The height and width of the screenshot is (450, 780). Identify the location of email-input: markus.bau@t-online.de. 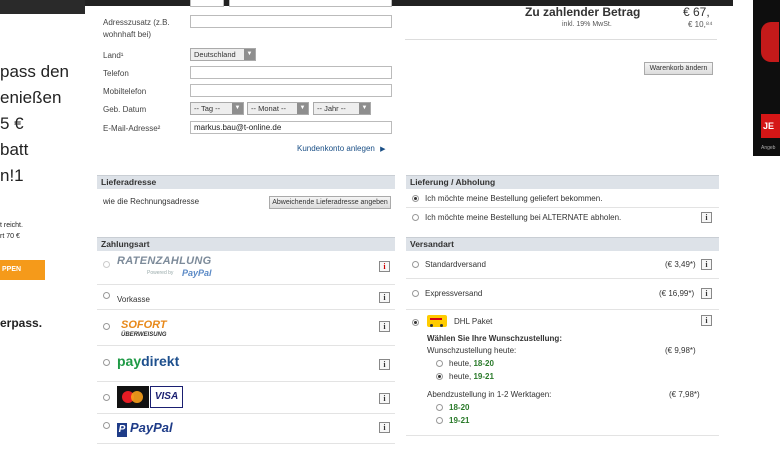
(291, 127).